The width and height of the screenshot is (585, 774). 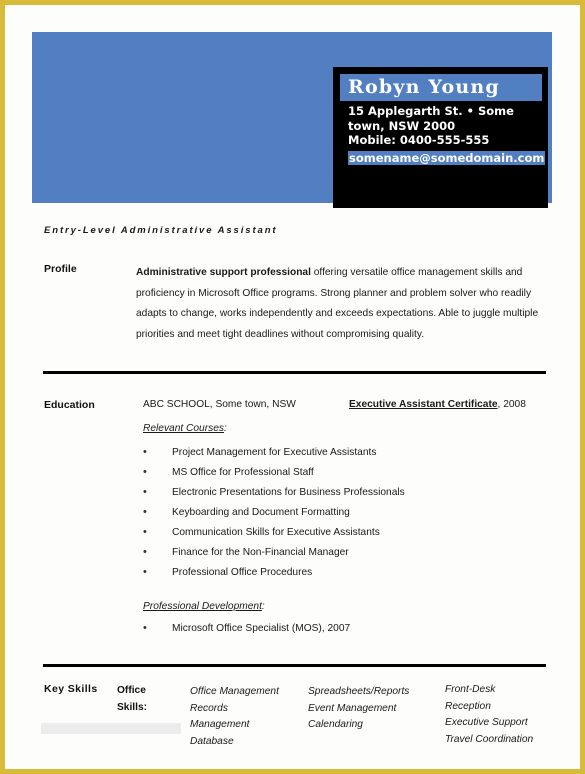 I want to click on professional-development-list: Microsoft Office Specialist (MOS), 2007, so click(x=246, y=628).